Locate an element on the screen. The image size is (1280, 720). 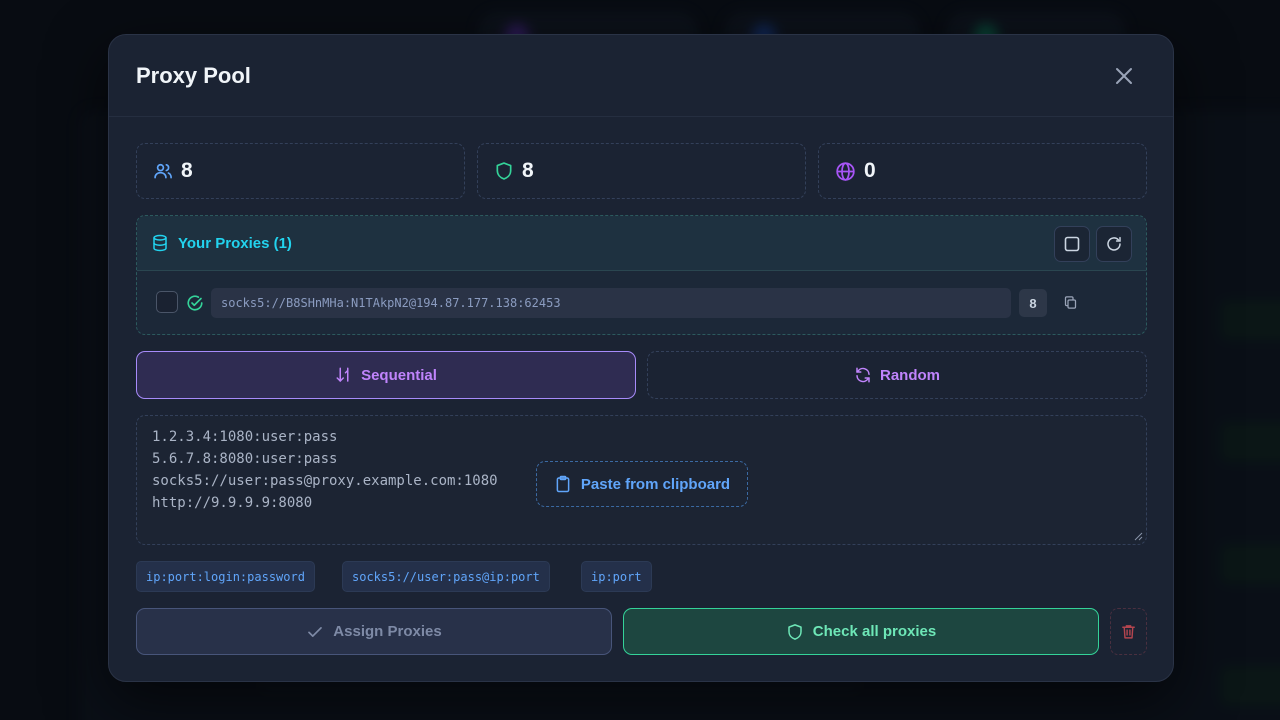
stat-protected: 8 is located at coordinates (641, 171).